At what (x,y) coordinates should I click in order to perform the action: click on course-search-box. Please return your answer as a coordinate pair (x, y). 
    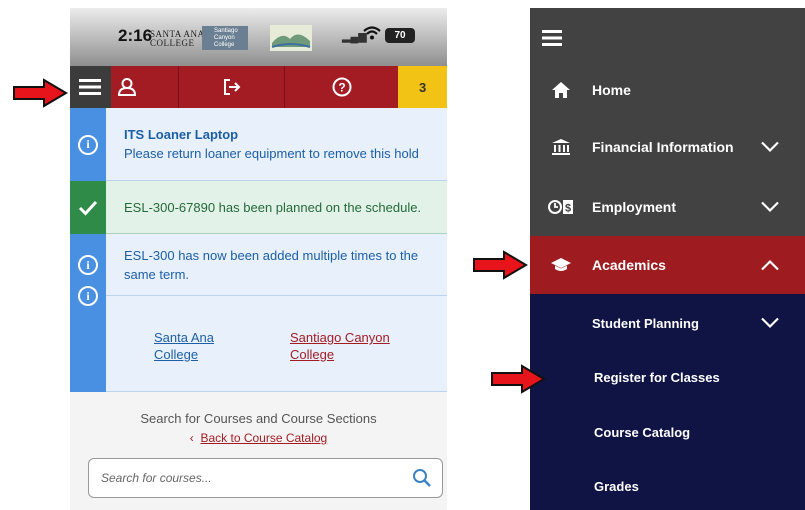
    Looking at the image, I should click on (265, 478).